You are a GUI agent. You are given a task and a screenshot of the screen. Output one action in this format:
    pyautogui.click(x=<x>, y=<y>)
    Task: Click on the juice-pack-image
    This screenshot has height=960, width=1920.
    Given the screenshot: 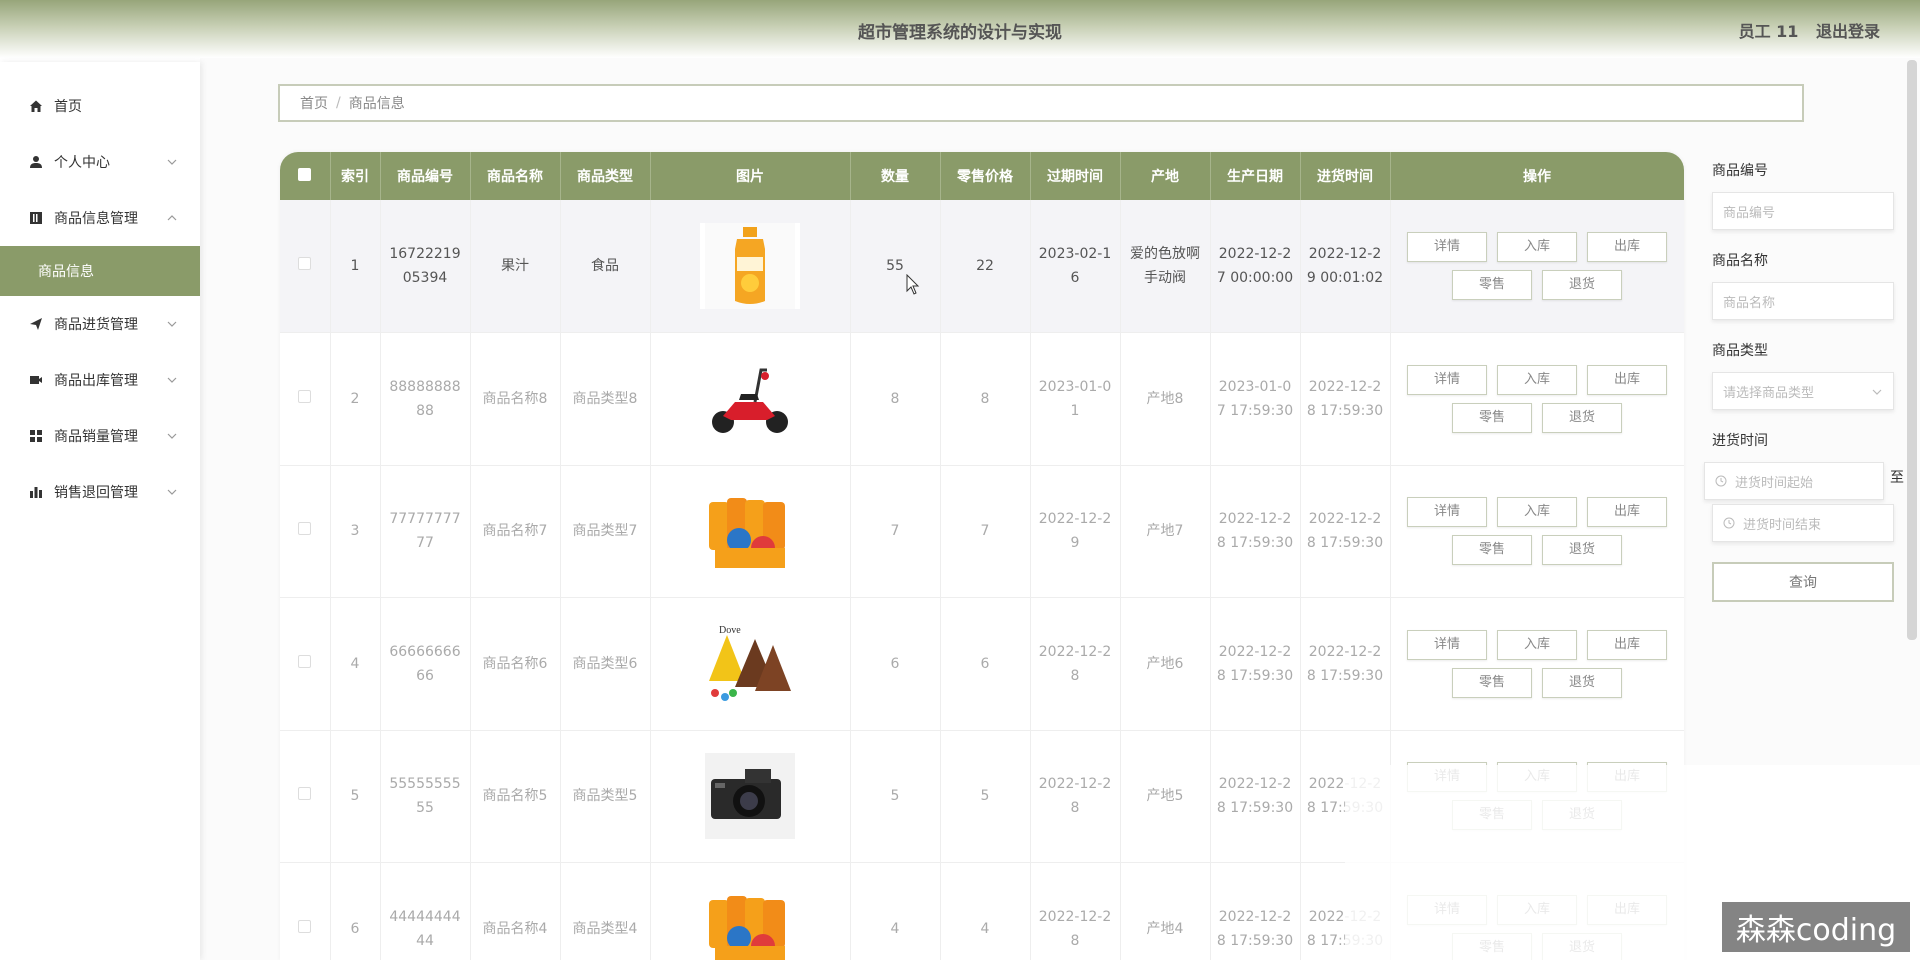 What is the action you would take?
    pyautogui.click(x=747, y=927)
    